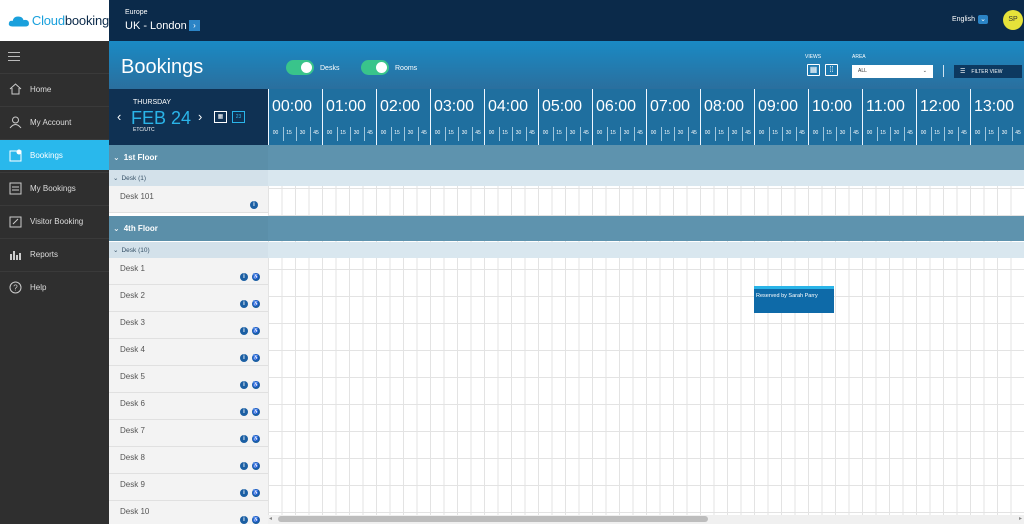  What do you see at coordinates (1013, 20) in the screenshot?
I see `avatar: SP` at bounding box center [1013, 20].